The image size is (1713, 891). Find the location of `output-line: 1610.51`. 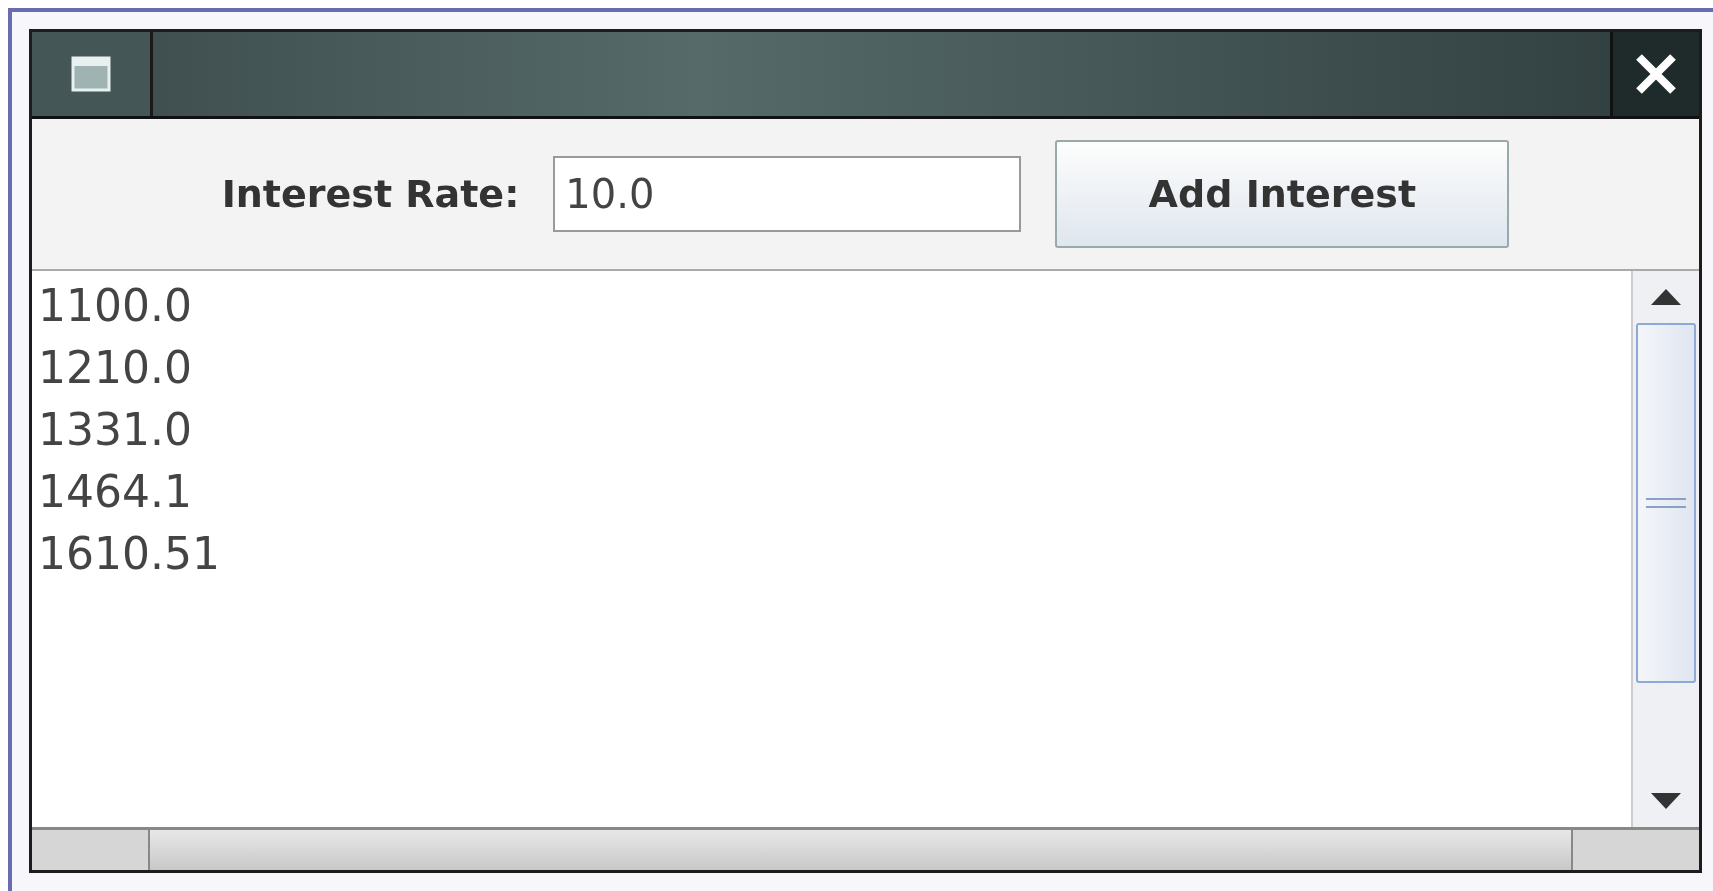

output-line: 1610.51 is located at coordinates (129, 554).